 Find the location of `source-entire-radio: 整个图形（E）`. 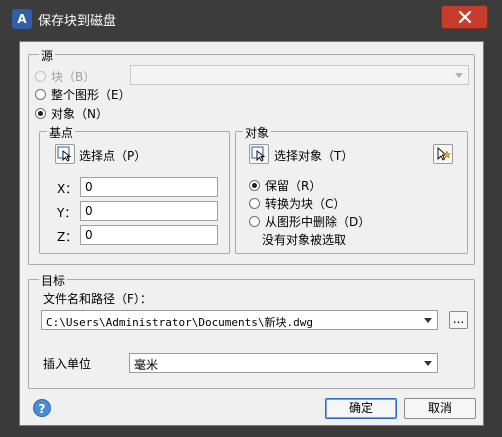

source-entire-radio: 整个图形（E） is located at coordinates (83, 94).